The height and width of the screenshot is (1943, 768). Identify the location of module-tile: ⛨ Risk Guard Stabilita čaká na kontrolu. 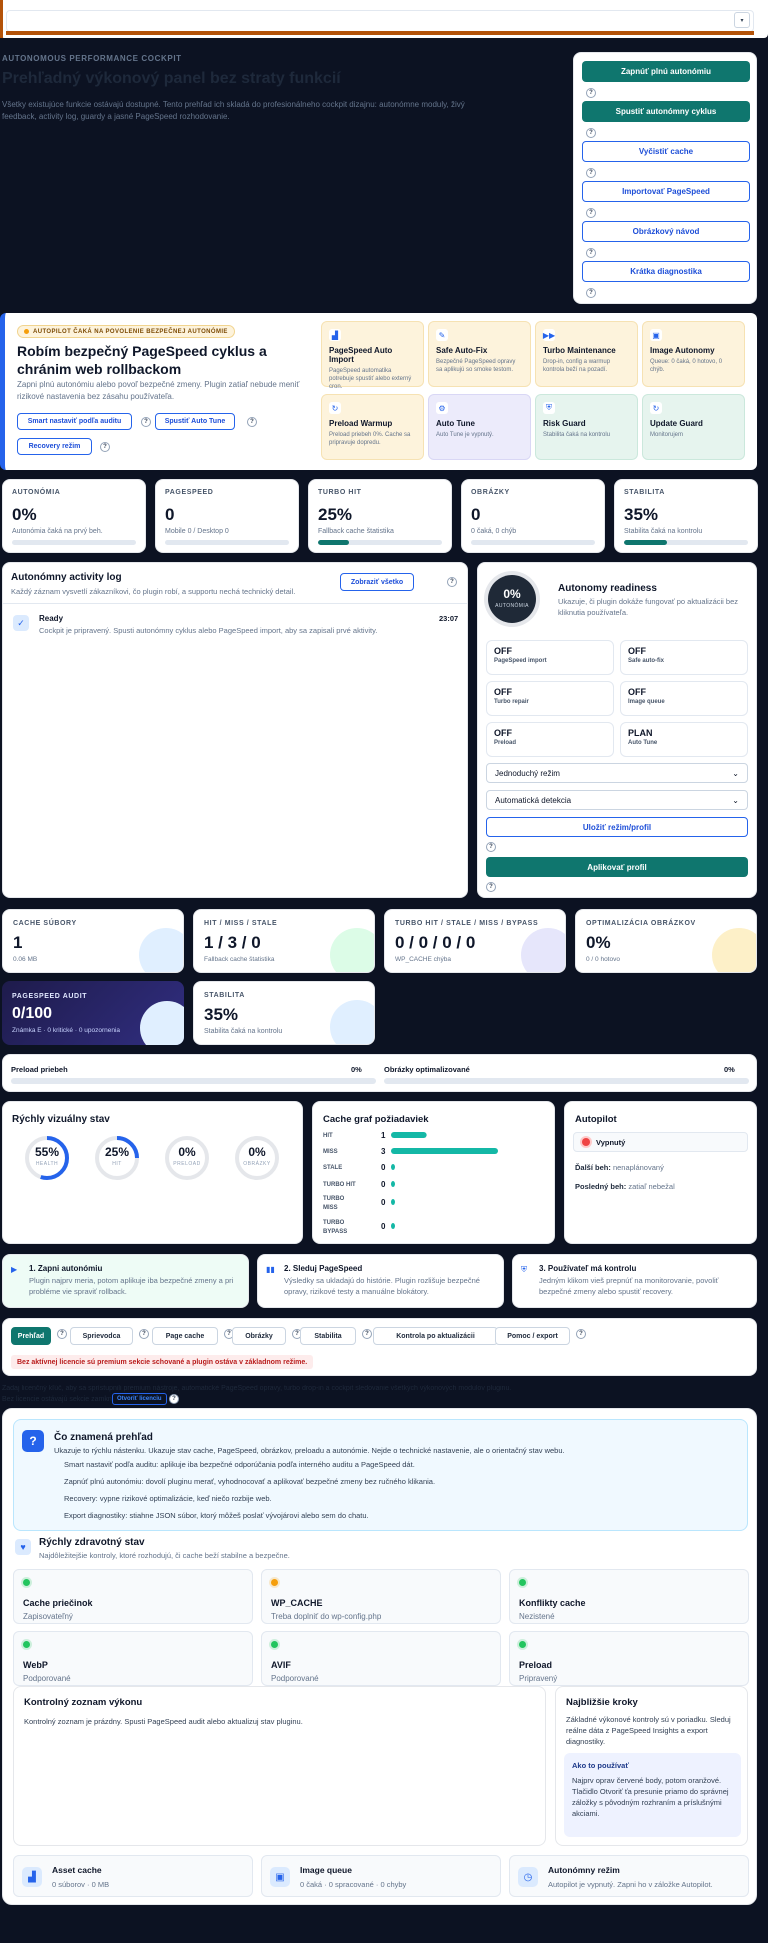
(586, 427).